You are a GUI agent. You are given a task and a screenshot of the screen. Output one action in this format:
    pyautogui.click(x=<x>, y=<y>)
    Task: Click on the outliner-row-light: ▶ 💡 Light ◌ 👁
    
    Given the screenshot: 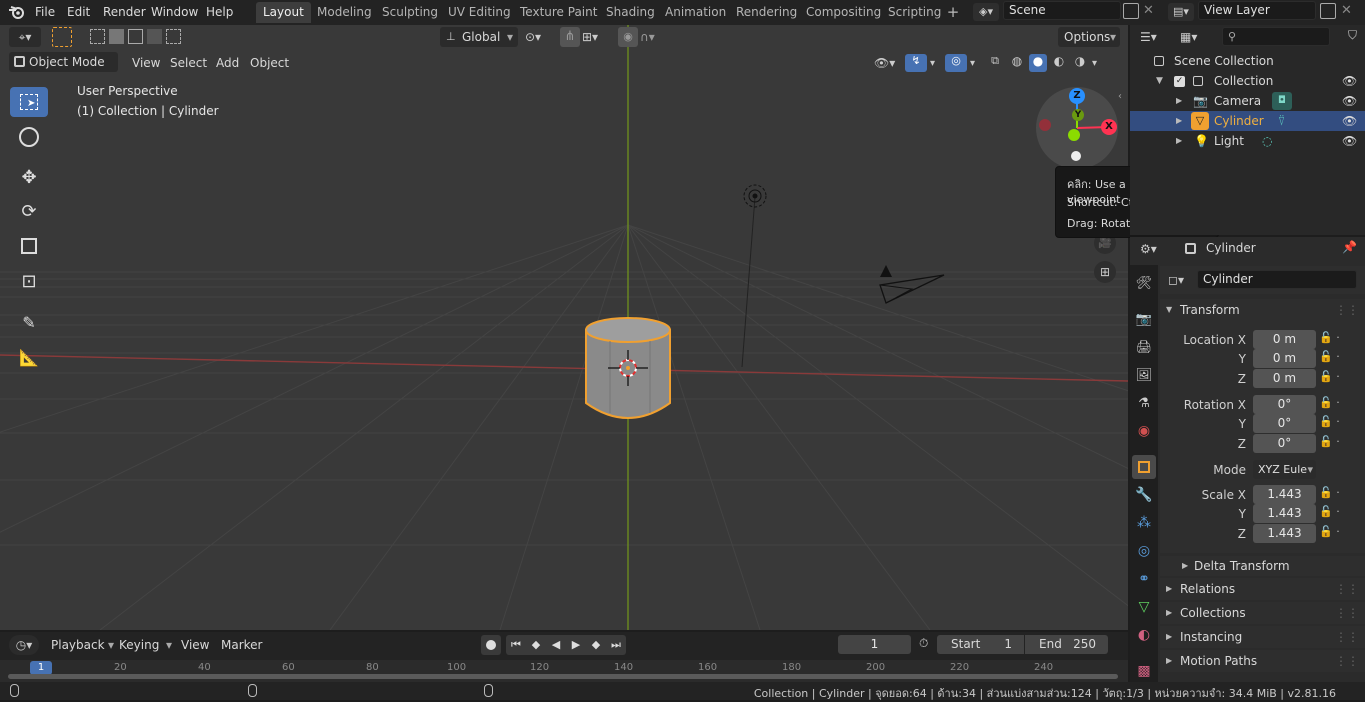 What is the action you would take?
    pyautogui.click(x=1247, y=141)
    